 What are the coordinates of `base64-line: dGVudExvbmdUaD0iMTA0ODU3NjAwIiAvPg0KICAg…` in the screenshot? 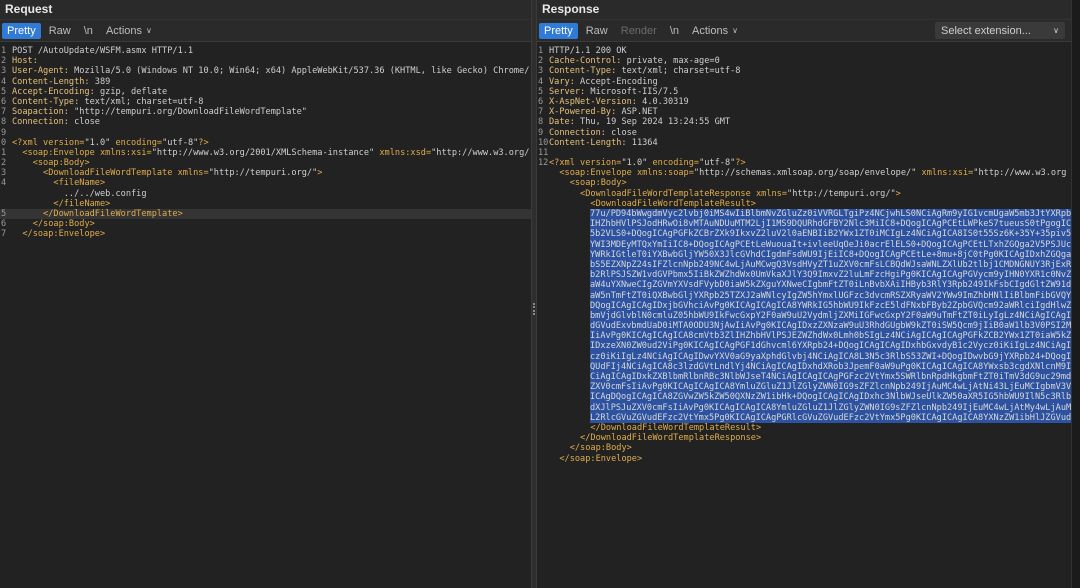 It's located at (804, 326).